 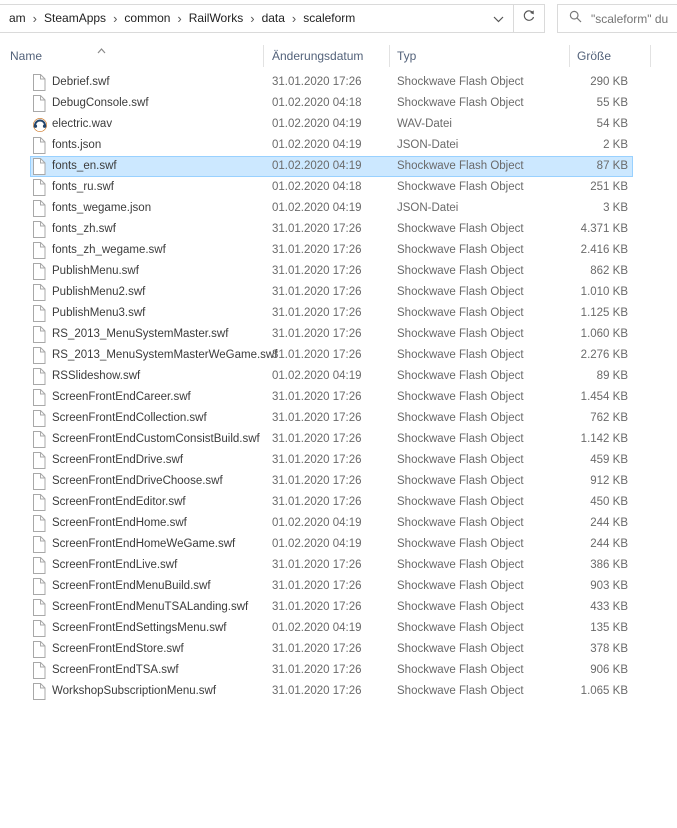 What do you see at coordinates (612, 166) in the screenshot?
I see `file-size: 87 KB` at bounding box center [612, 166].